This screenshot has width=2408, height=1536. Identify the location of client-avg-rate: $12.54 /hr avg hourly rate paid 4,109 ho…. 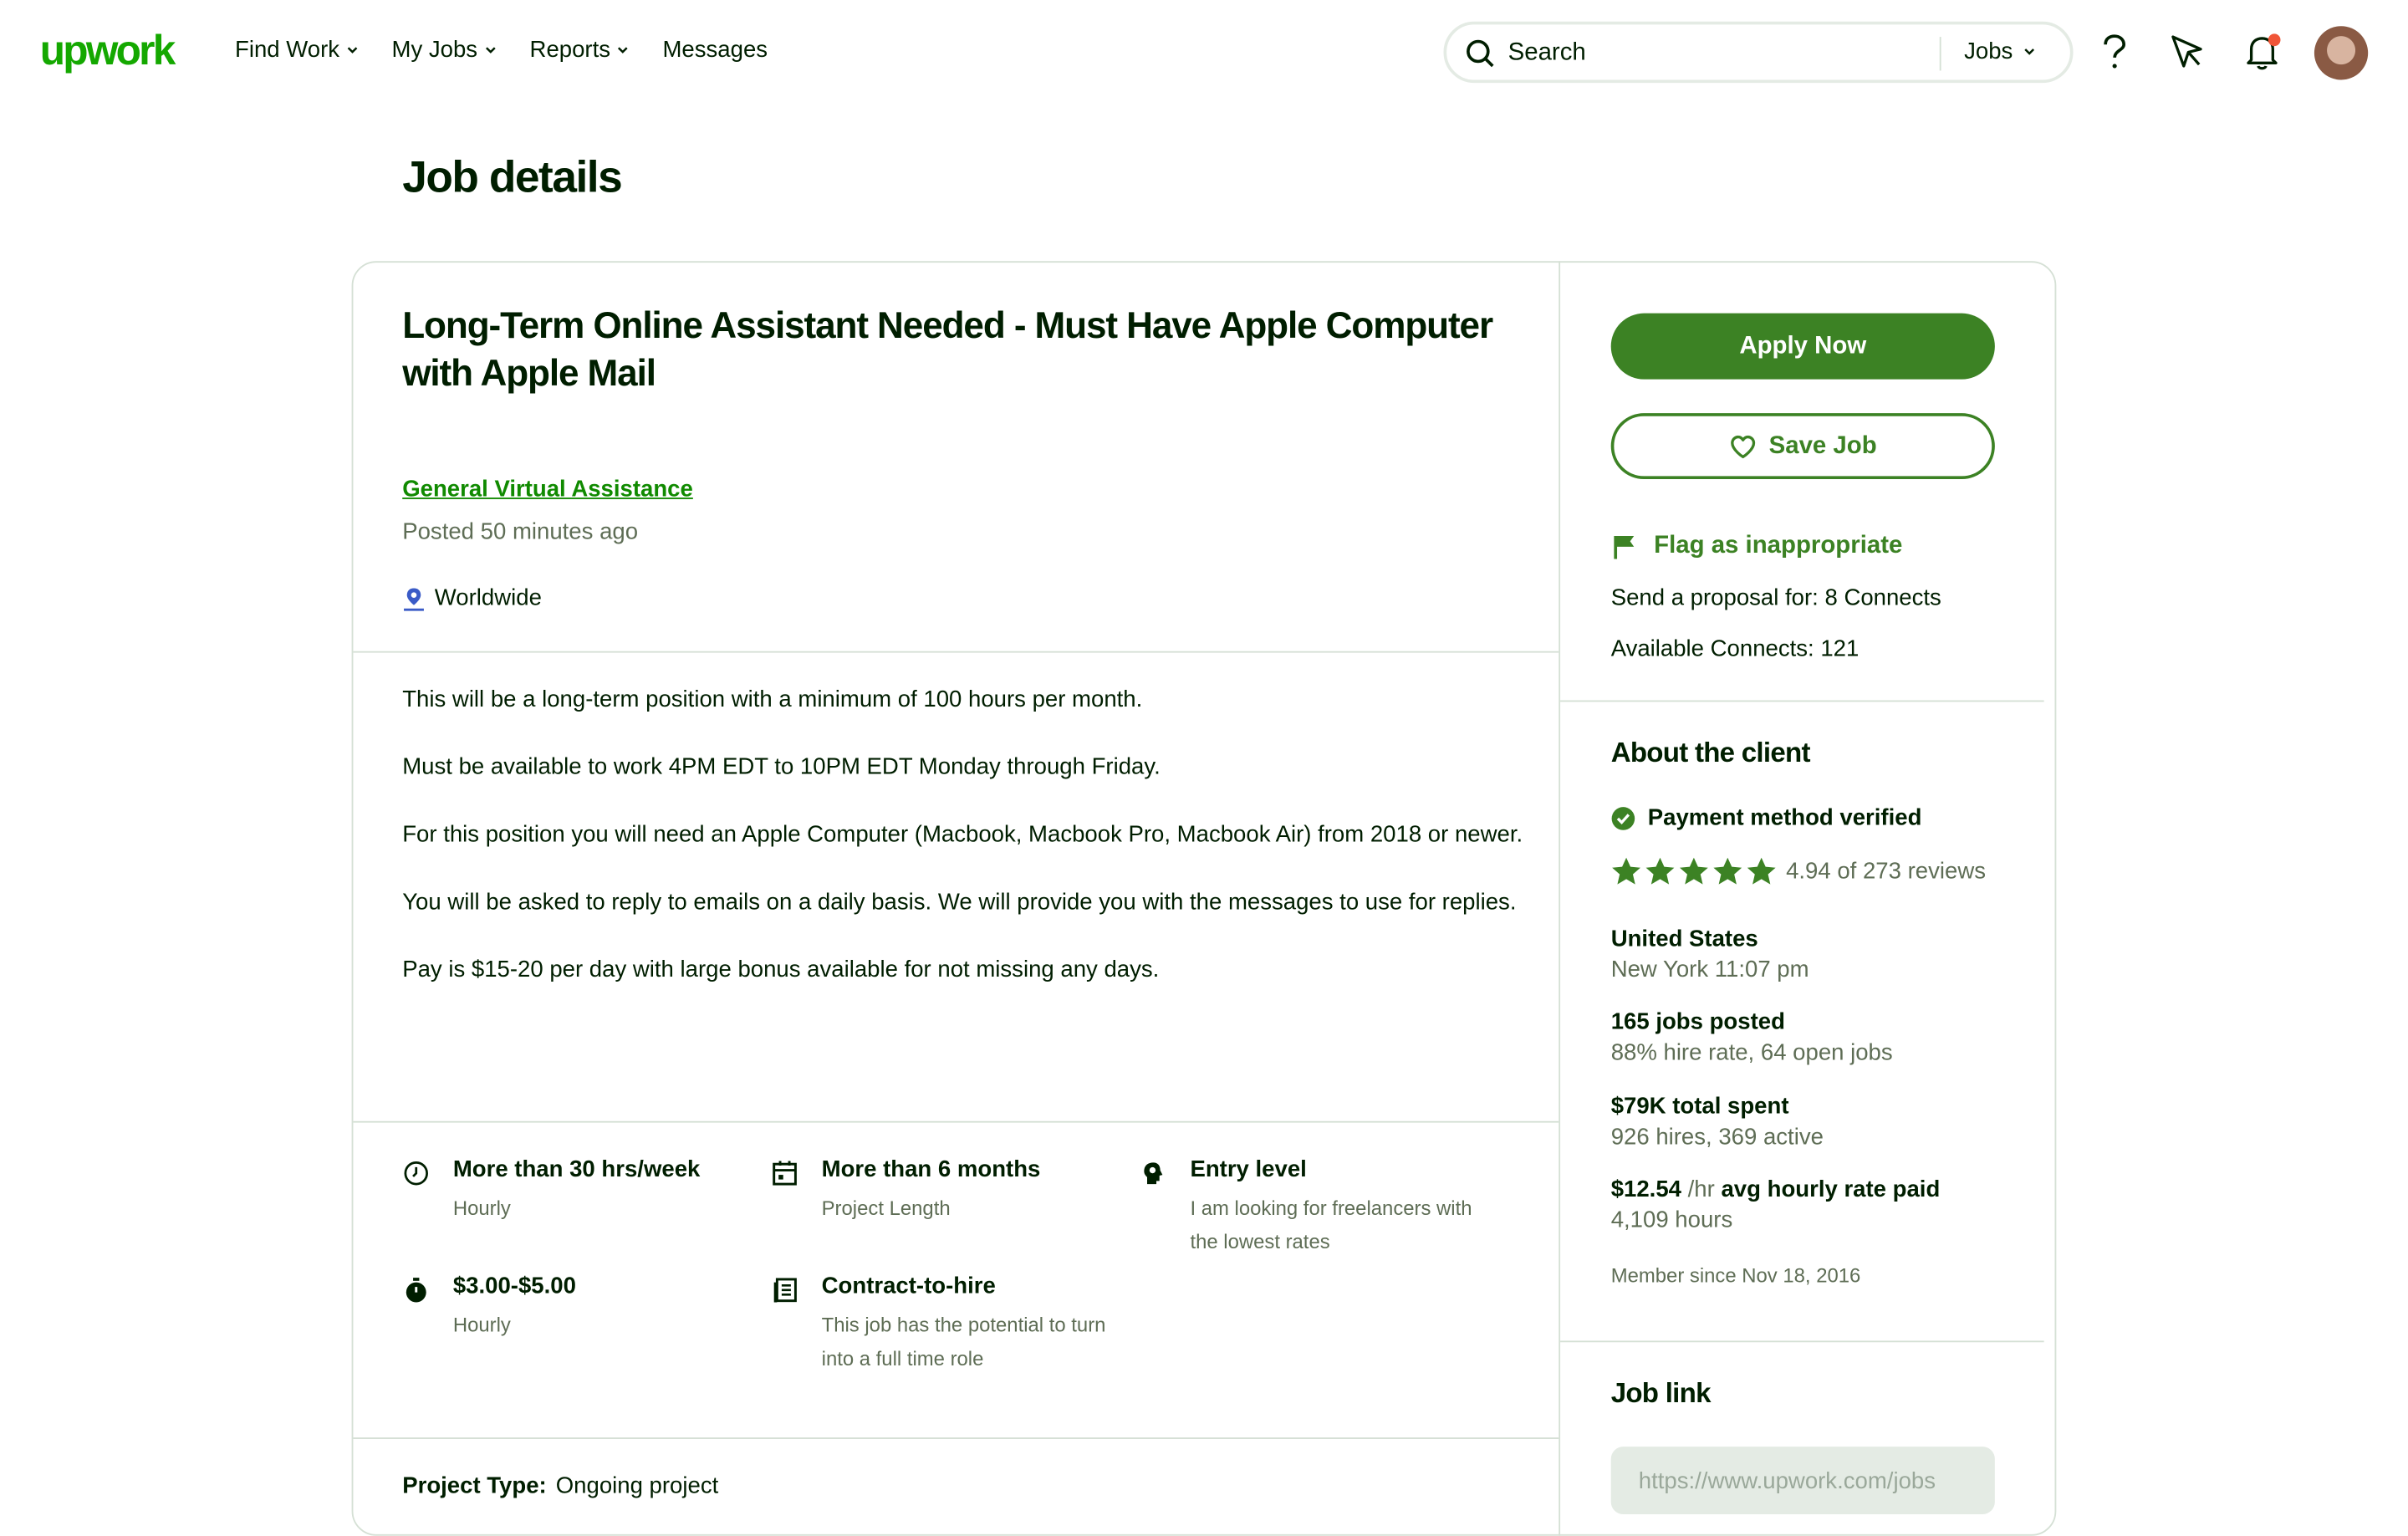
(1776, 1204).